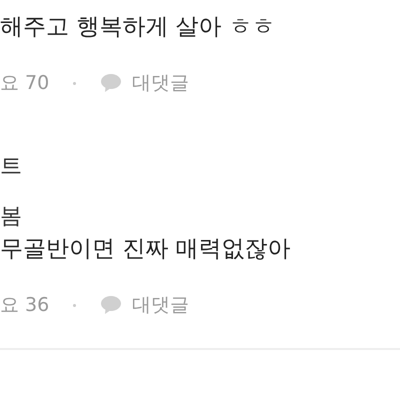  Describe the element at coordinates (11, 217) in the screenshot. I see `author-name: 봄` at that location.